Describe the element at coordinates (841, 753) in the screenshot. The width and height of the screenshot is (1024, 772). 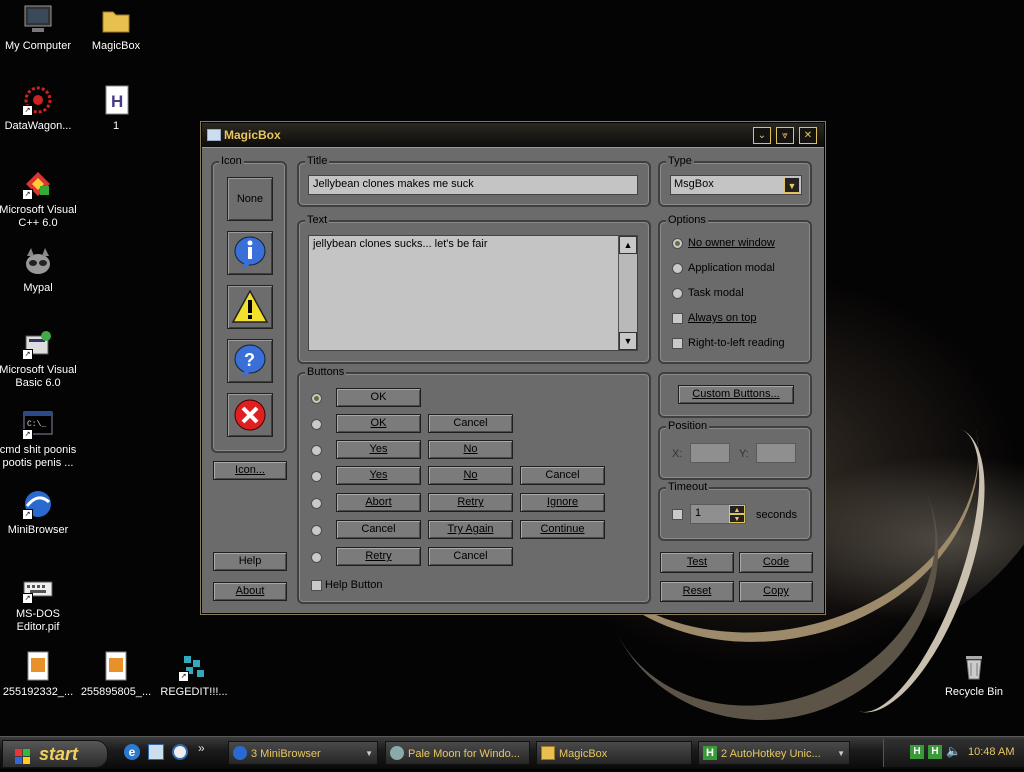
I see `chevron-down-icon: ▼` at that location.